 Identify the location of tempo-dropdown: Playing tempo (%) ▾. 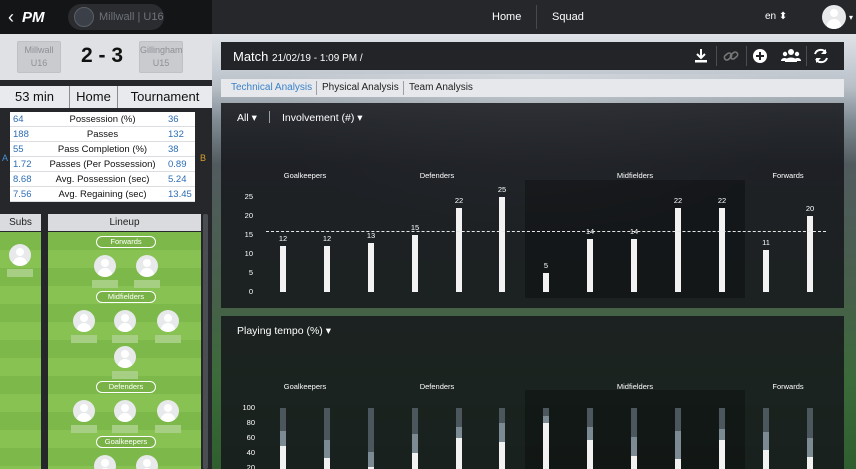
(284, 331).